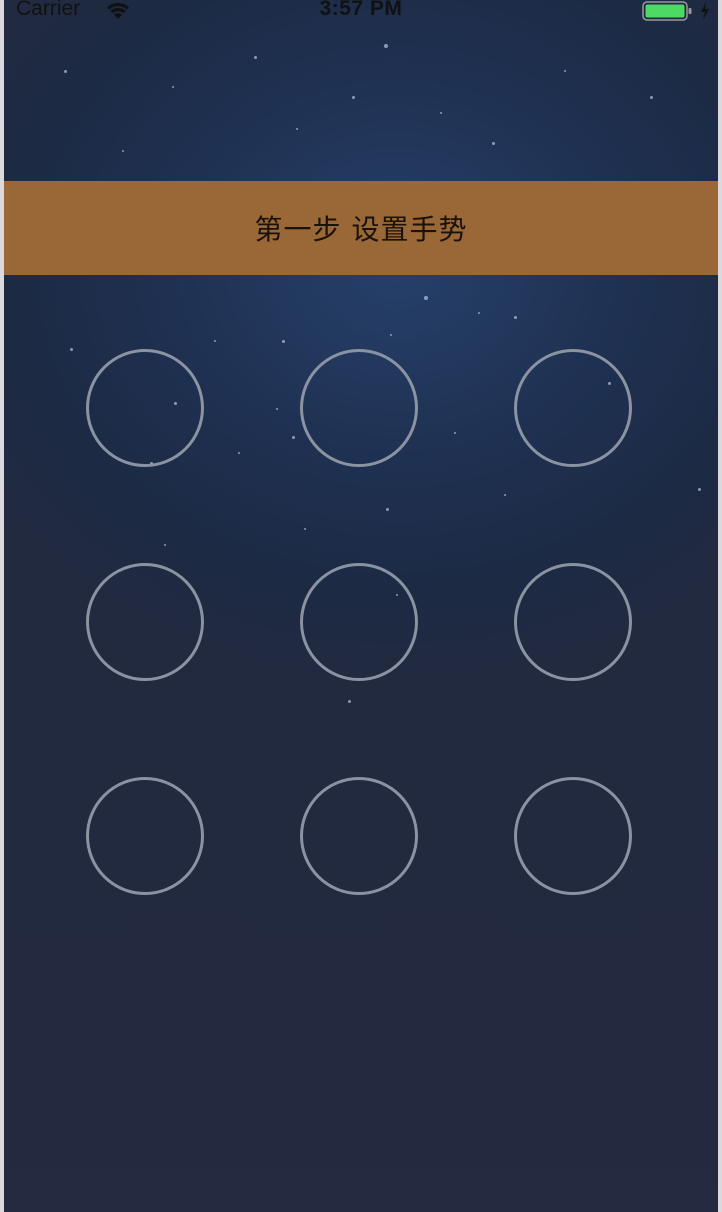 The width and height of the screenshot is (722, 1212). What do you see at coordinates (720, 606) in the screenshot?
I see `right-window-edge` at bounding box center [720, 606].